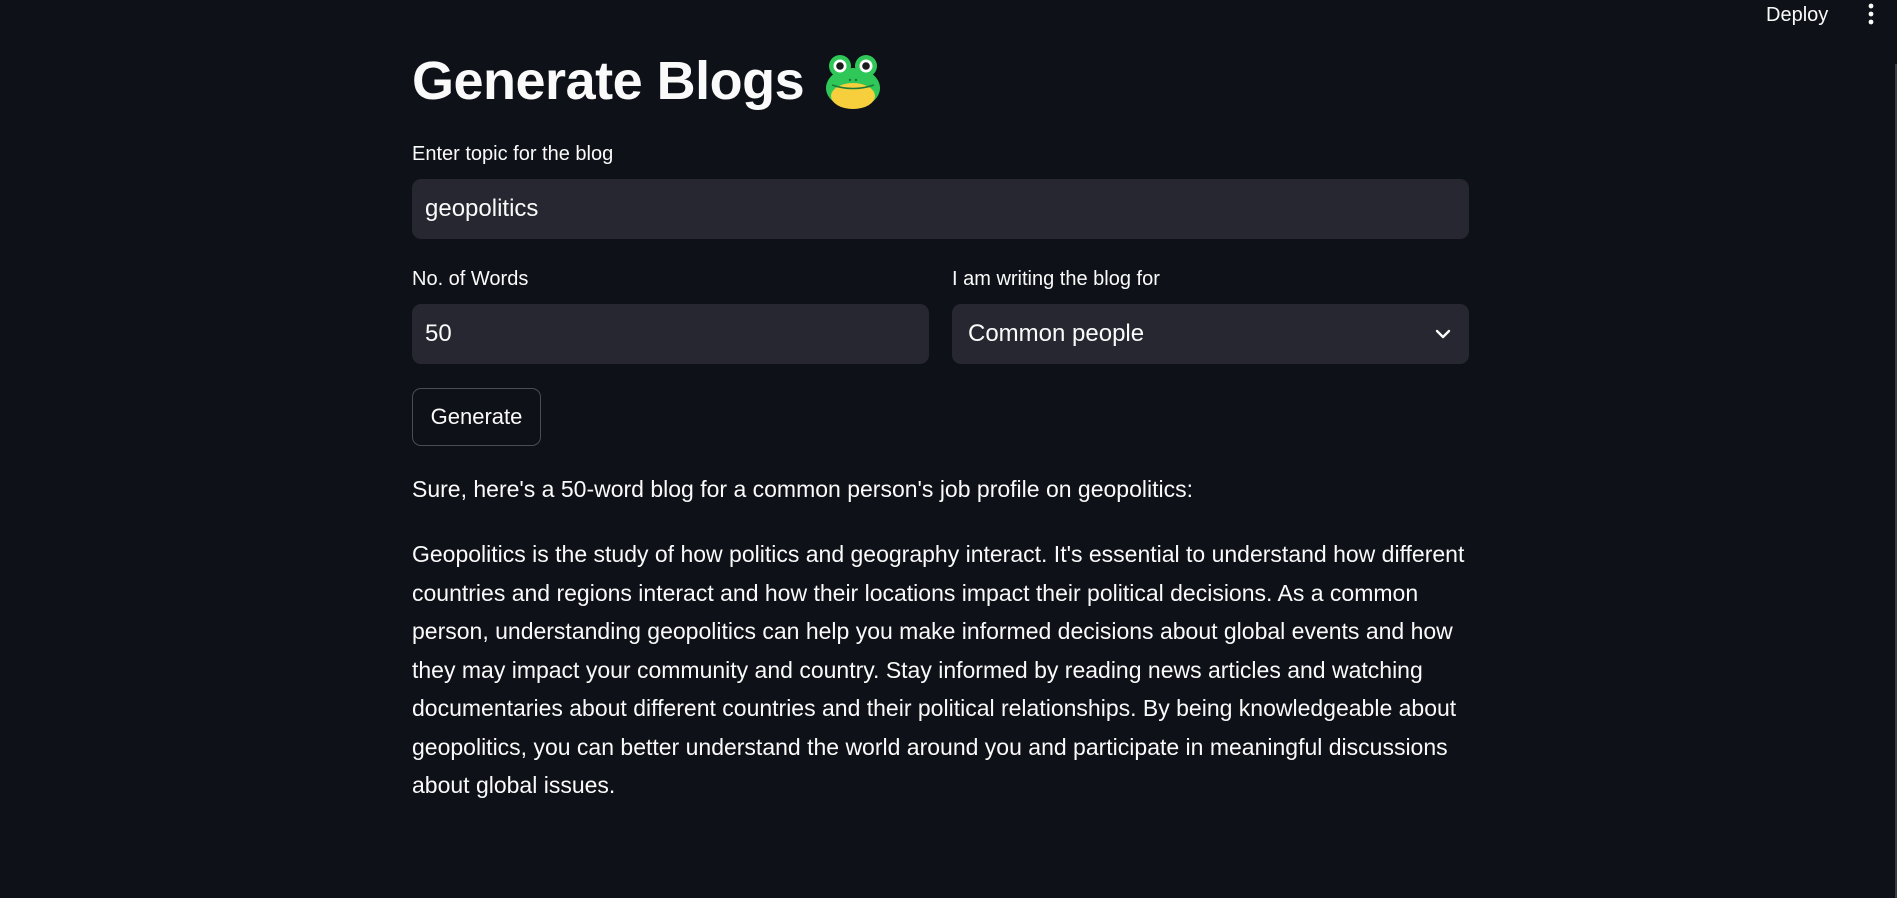 Image resolution: width=1897 pixels, height=898 pixels. I want to click on topic-input, so click(940, 209).